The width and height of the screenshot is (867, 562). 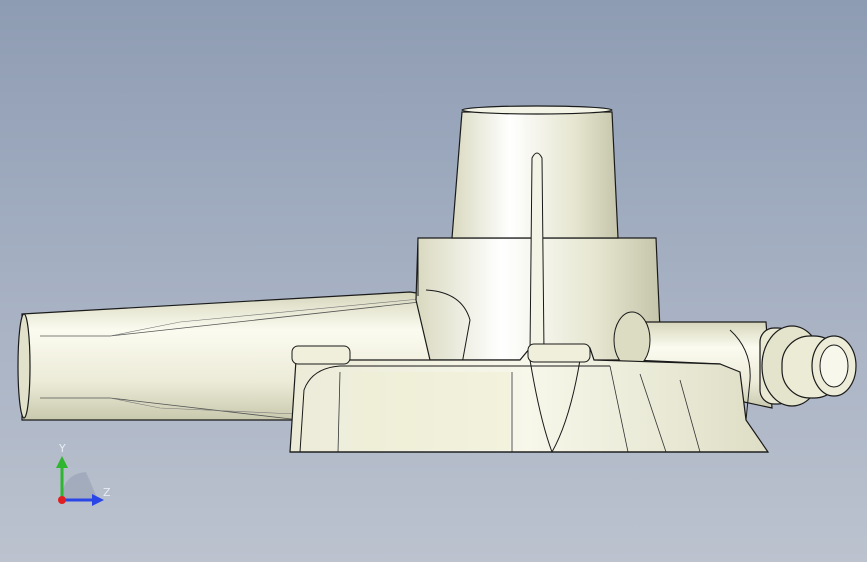 I want to click on axis-y-label: Y, so click(x=62, y=448).